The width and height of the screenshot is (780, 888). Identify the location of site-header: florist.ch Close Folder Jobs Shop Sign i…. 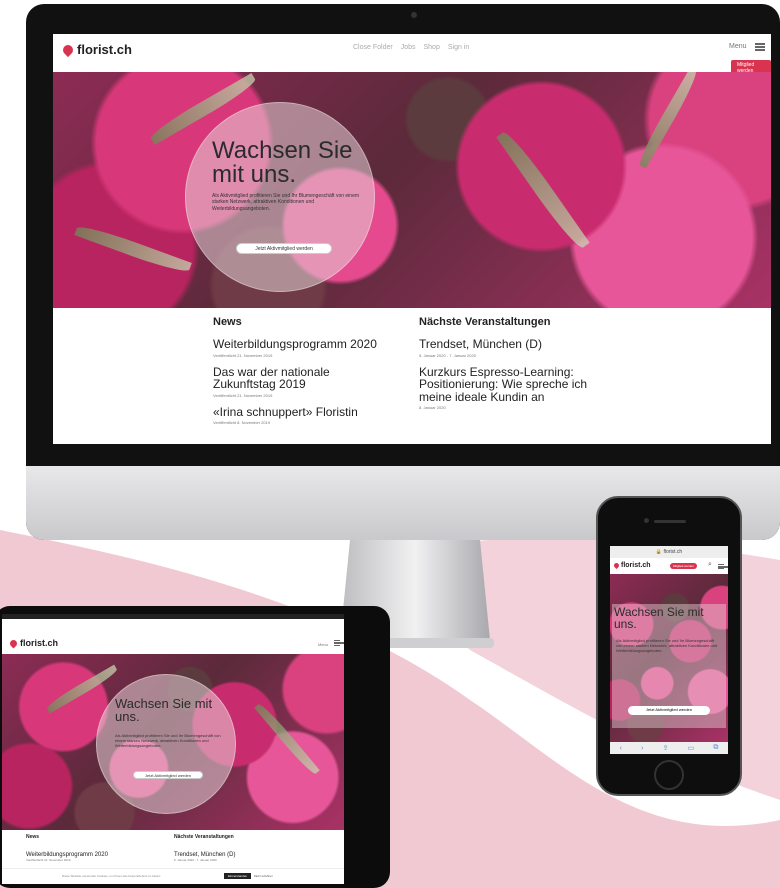
(412, 55).